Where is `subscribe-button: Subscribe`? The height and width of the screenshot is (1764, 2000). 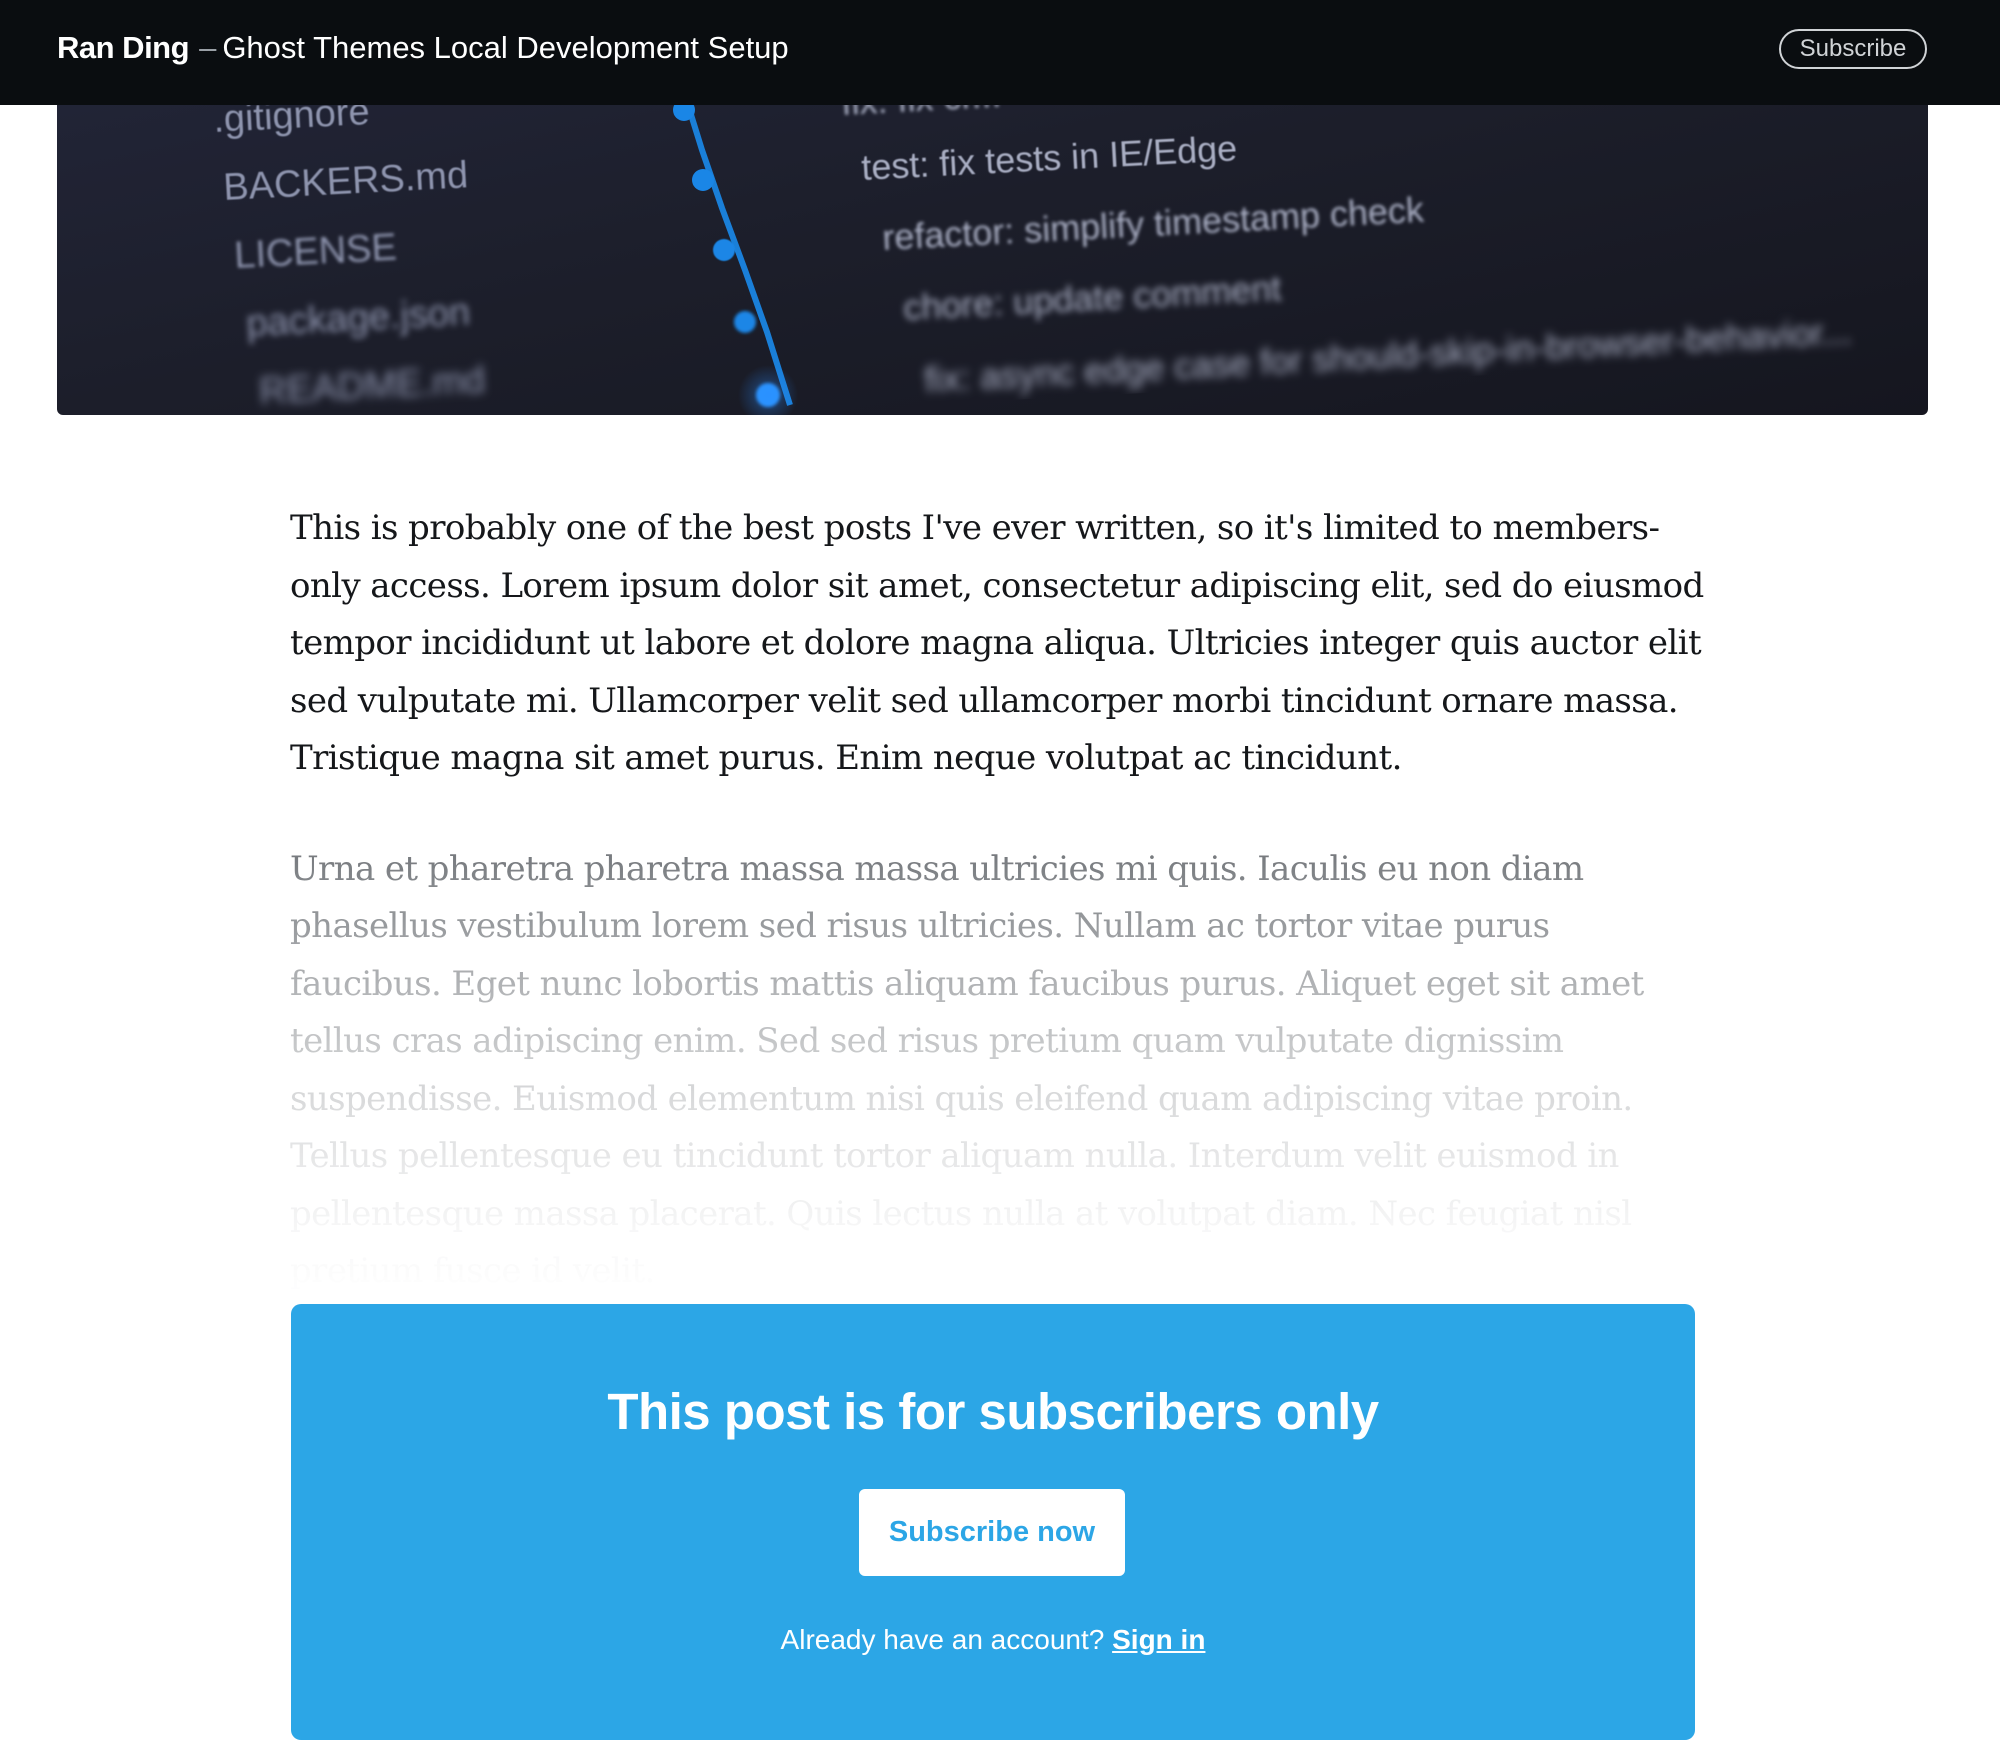
subscribe-button: Subscribe is located at coordinates (1853, 49).